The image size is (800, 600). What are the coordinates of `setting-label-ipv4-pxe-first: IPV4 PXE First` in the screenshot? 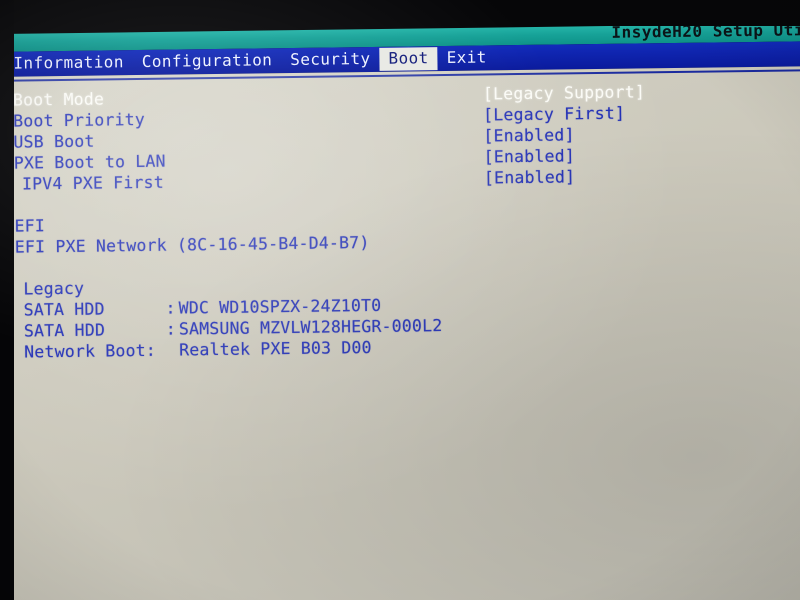 It's located at (93, 183).